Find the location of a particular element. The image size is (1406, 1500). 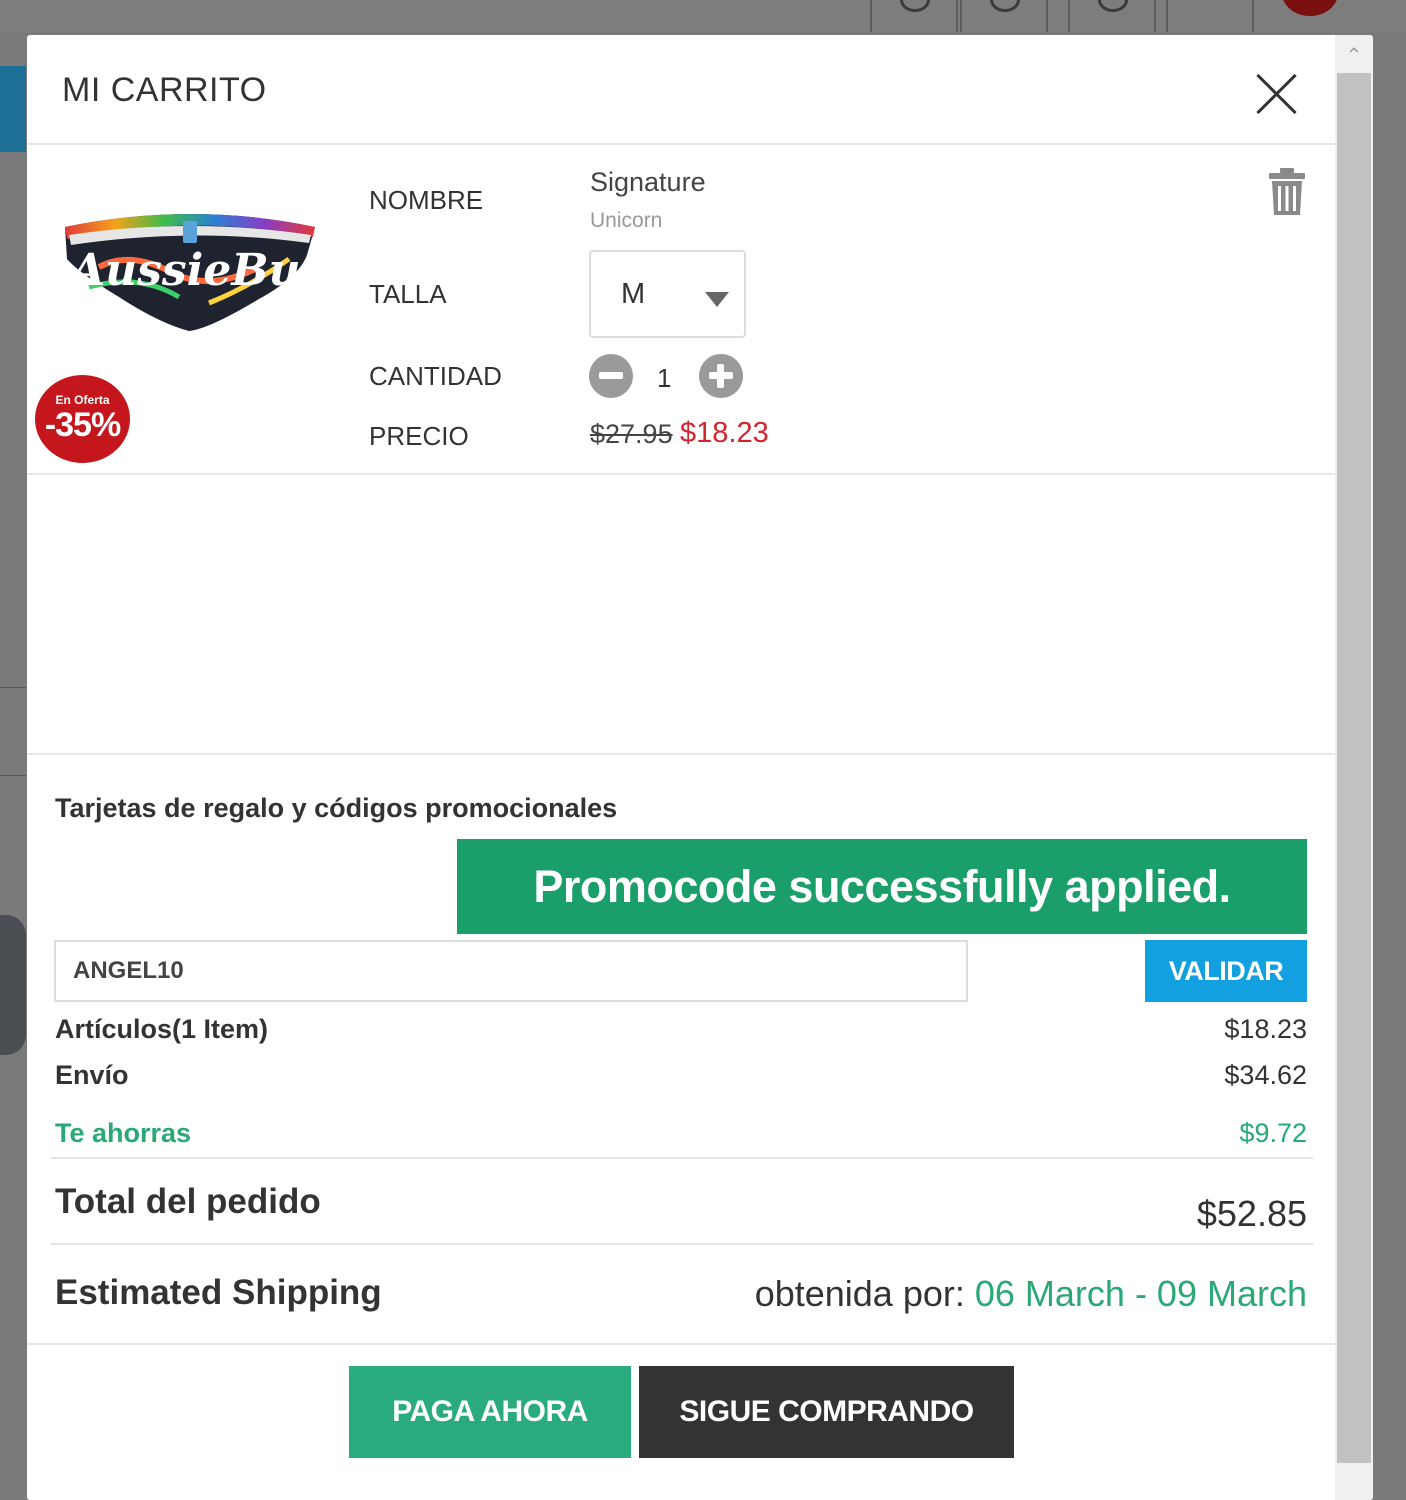

order-total-label: Total del pedido is located at coordinates (188, 1201).